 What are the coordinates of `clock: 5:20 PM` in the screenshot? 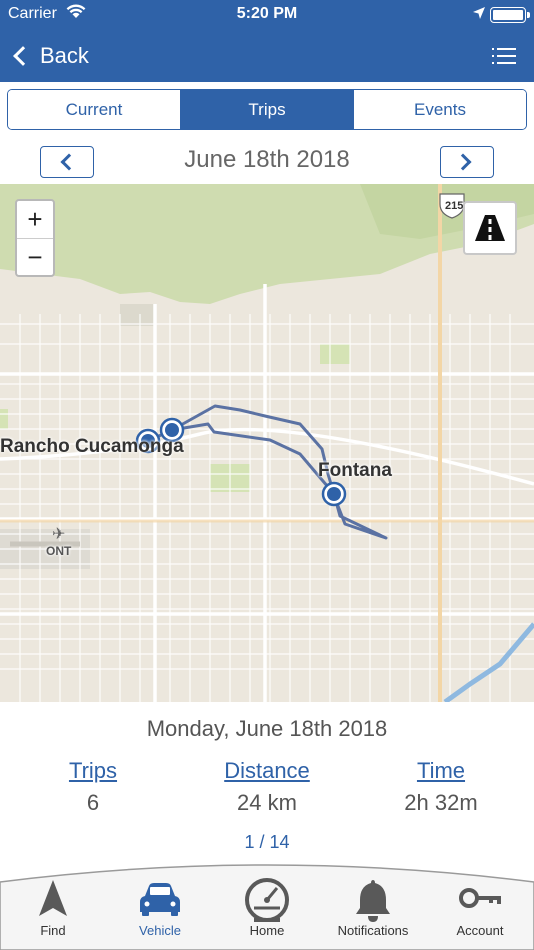 It's located at (267, 13).